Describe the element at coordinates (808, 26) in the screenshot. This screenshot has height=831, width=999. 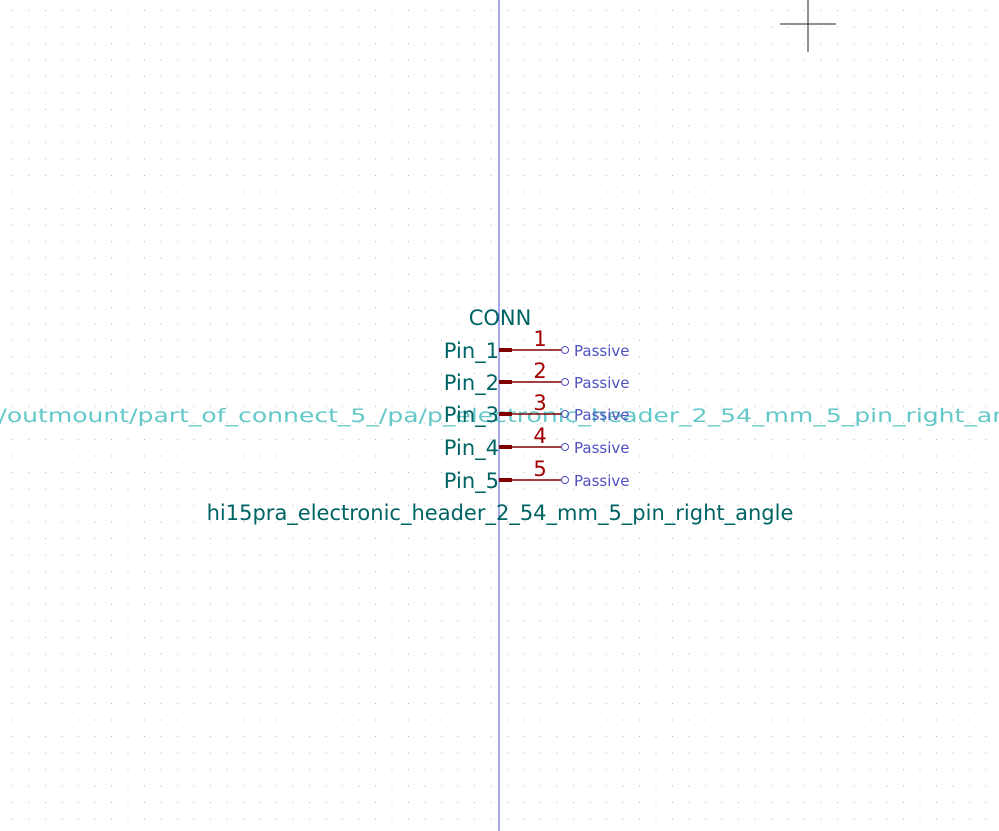
I see `crosshair-icon` at that location.